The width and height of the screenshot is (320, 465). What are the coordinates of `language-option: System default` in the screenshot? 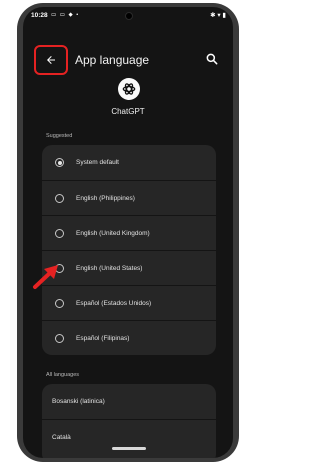 It's located at (129, 162).